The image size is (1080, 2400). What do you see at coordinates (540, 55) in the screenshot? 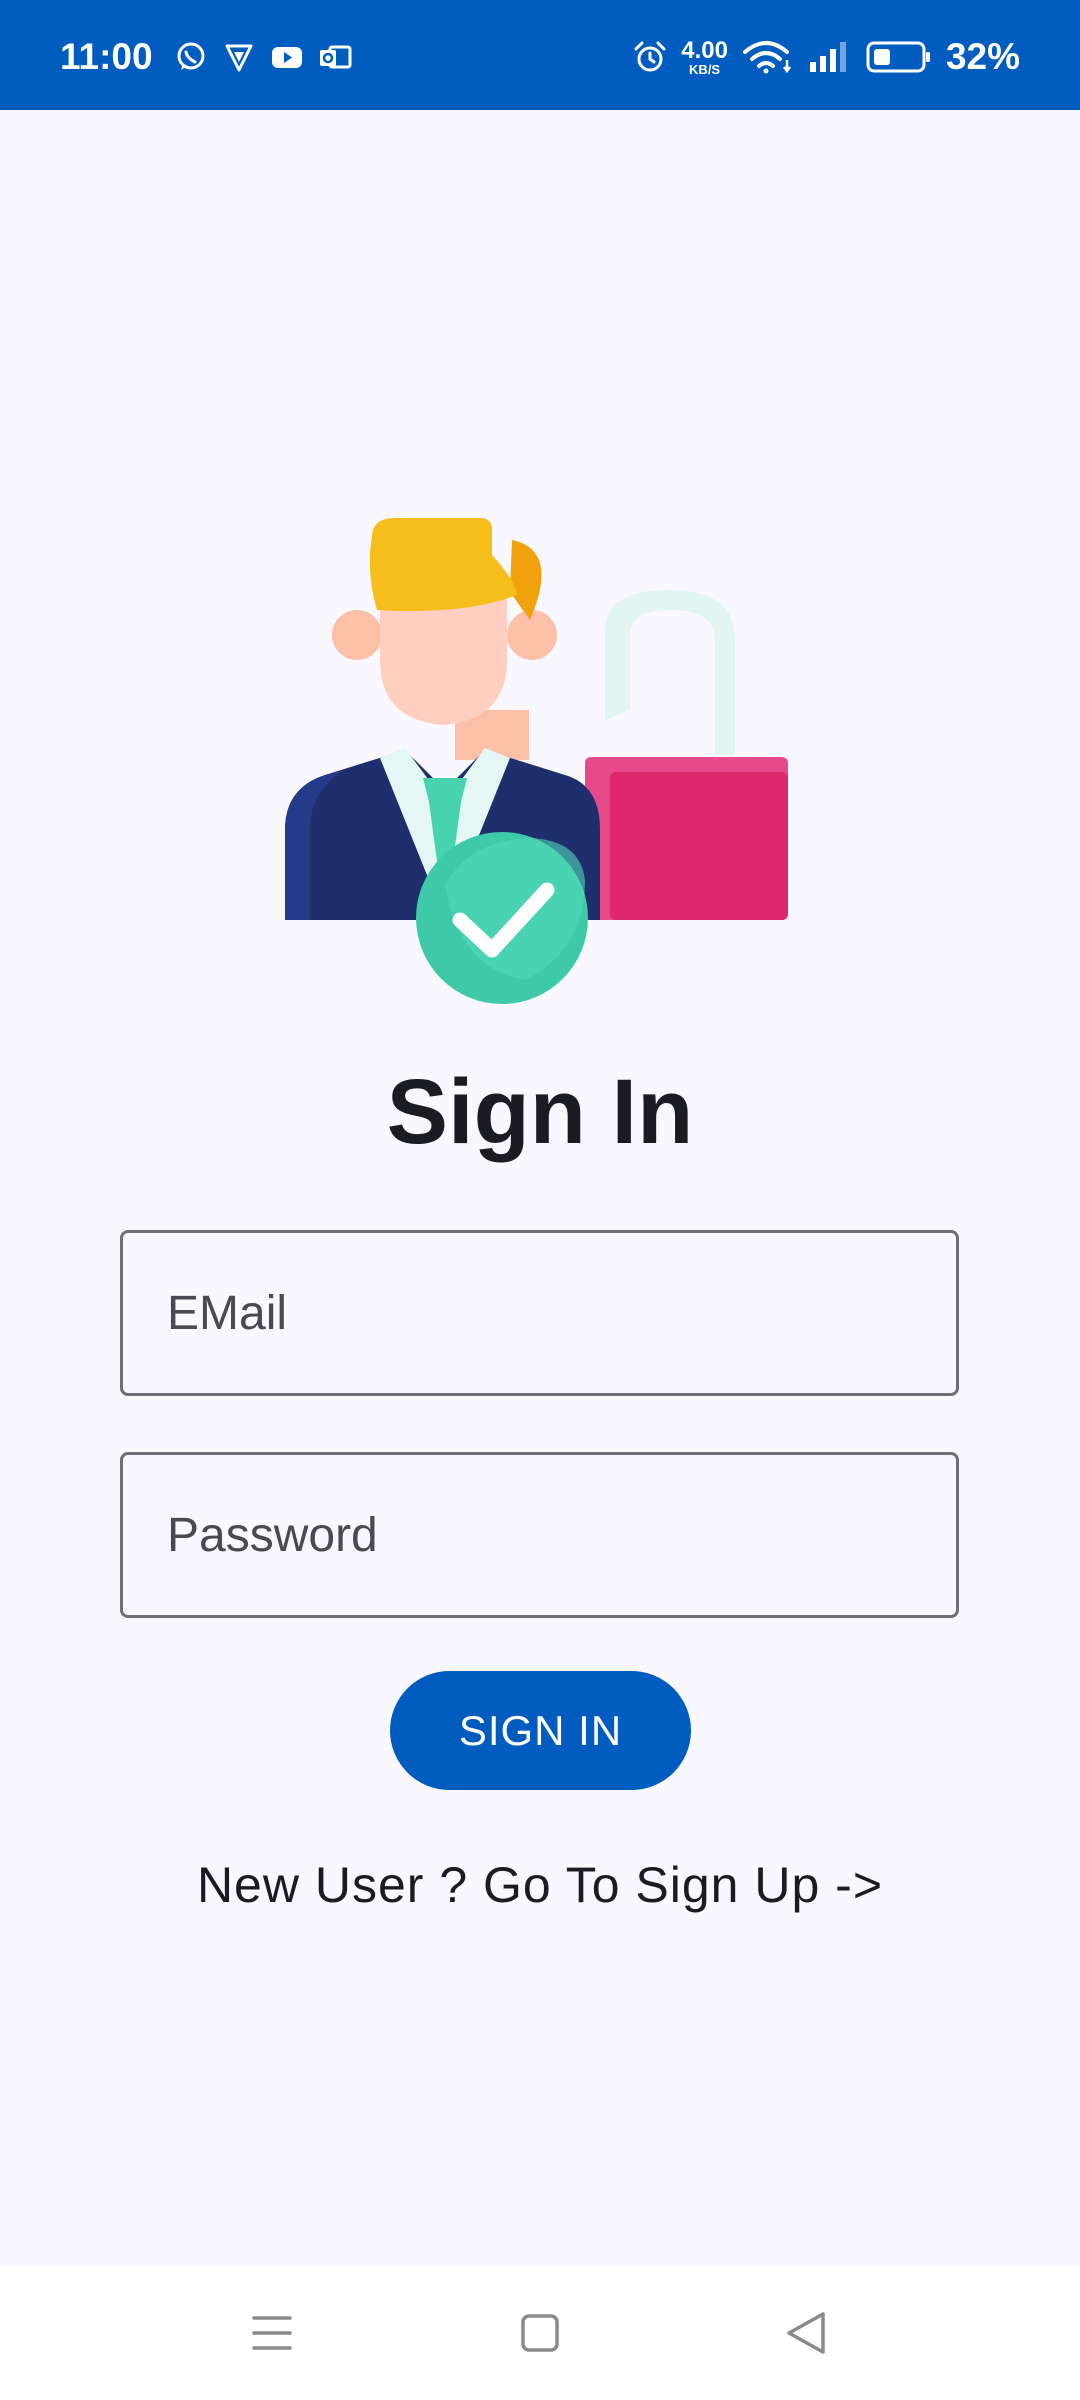
I see `status-bar: 11:00 4.00 KB/S 32%` at bounding box center [540, 55].